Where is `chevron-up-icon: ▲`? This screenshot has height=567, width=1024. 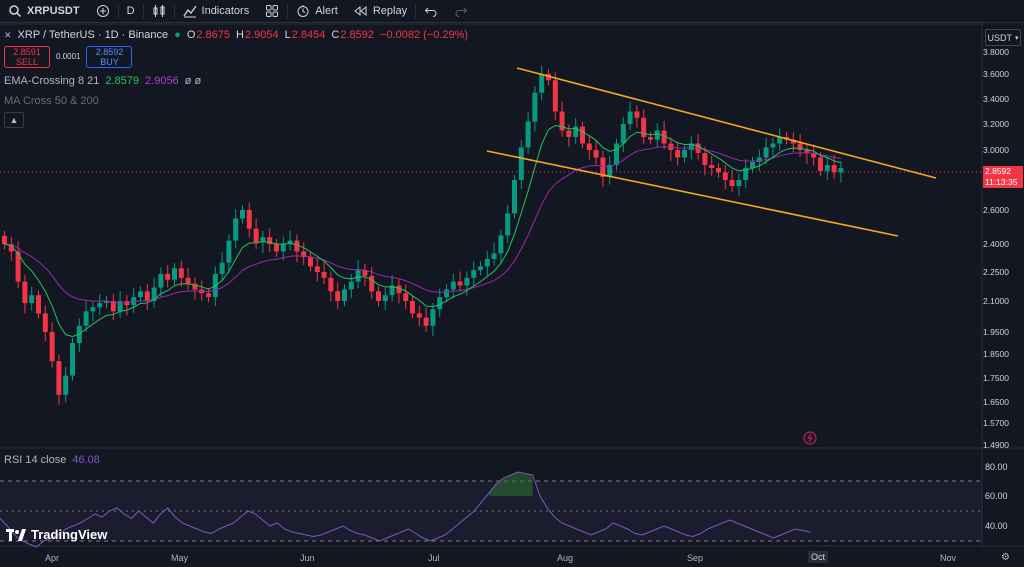
chevron-up-icon: ▲ is located at coordinates (14, 120).